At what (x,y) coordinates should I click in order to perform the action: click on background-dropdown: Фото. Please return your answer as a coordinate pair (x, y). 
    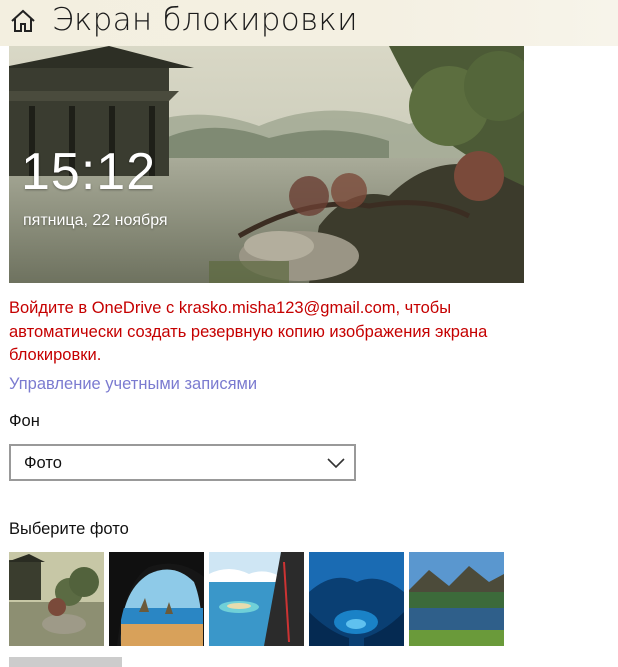
    Looking at the image, I should click on (182, 462).